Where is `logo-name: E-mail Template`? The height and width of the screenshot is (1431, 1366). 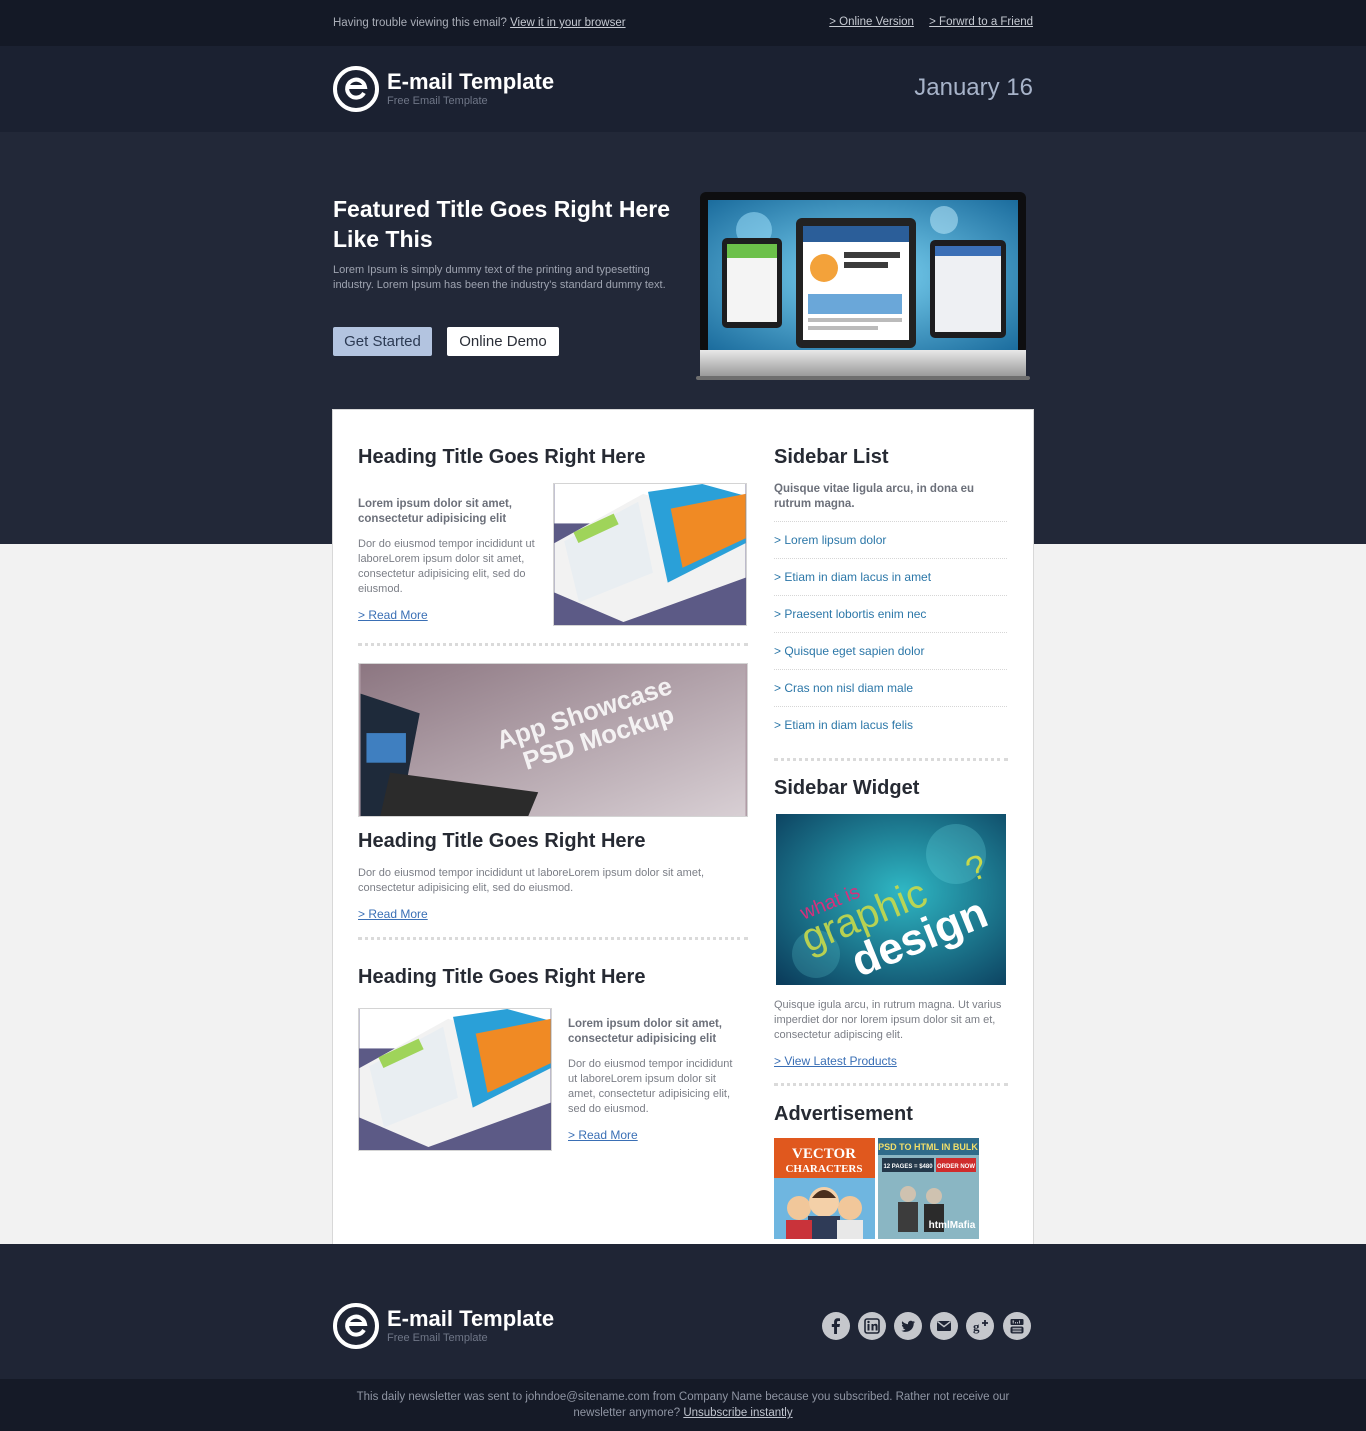
logo-name: E-mail Template is located at coordinates (471, 81).